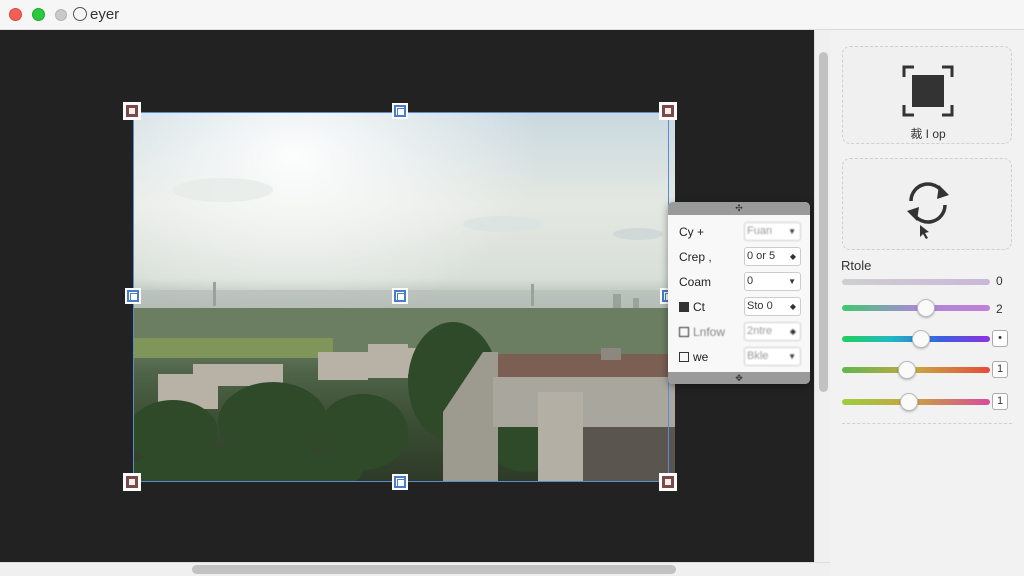 The width and height of the screenshot is (1024, 576). Describe the element at coordinates (684, 307) in the screenshot. I see `grid-icon` at that location.